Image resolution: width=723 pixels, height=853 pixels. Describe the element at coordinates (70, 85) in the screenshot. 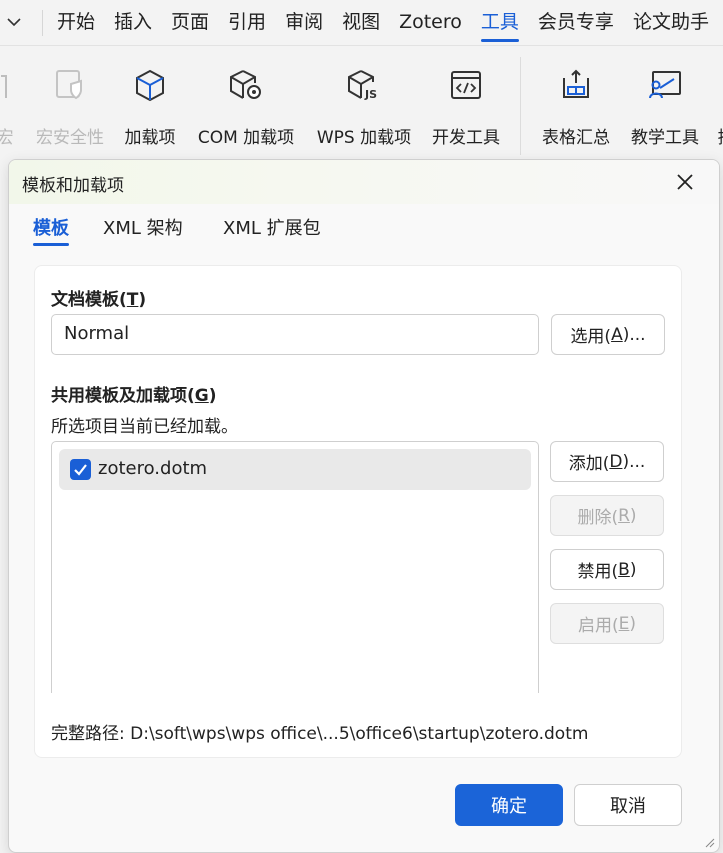

I see `macro-security-icon` at that location.